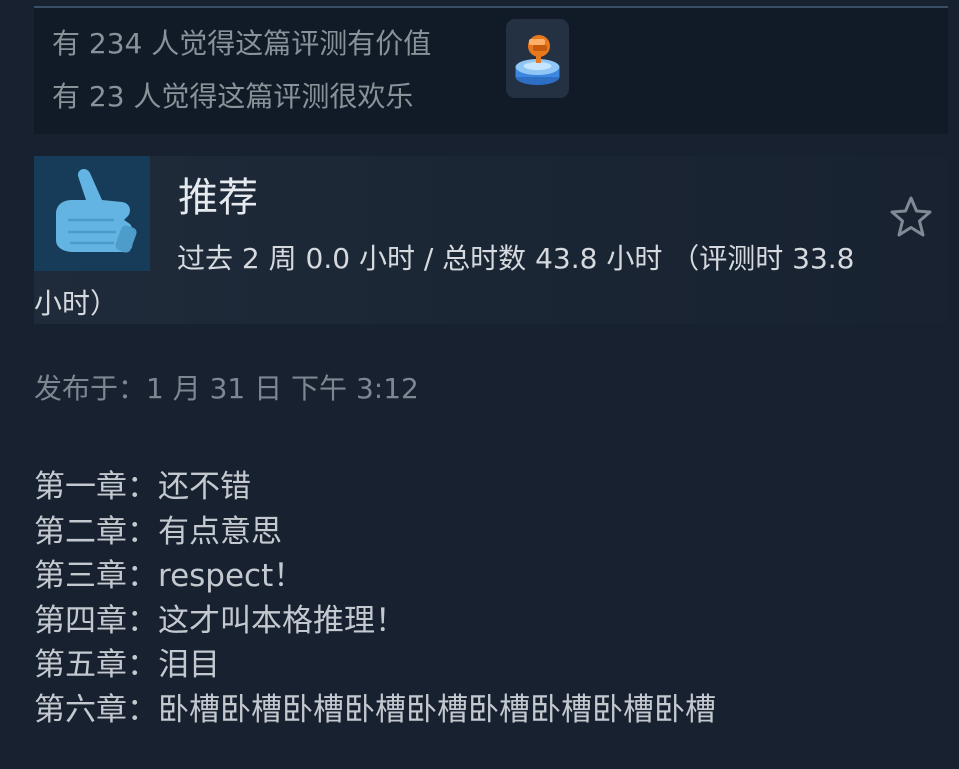 The height and width of the screenshot is (769, 959). What do you see at coordinates (220, 620) in the screenshot?
I see `review-line: 第四章：这才叫本格推理！` at bounding box center [220, 620].